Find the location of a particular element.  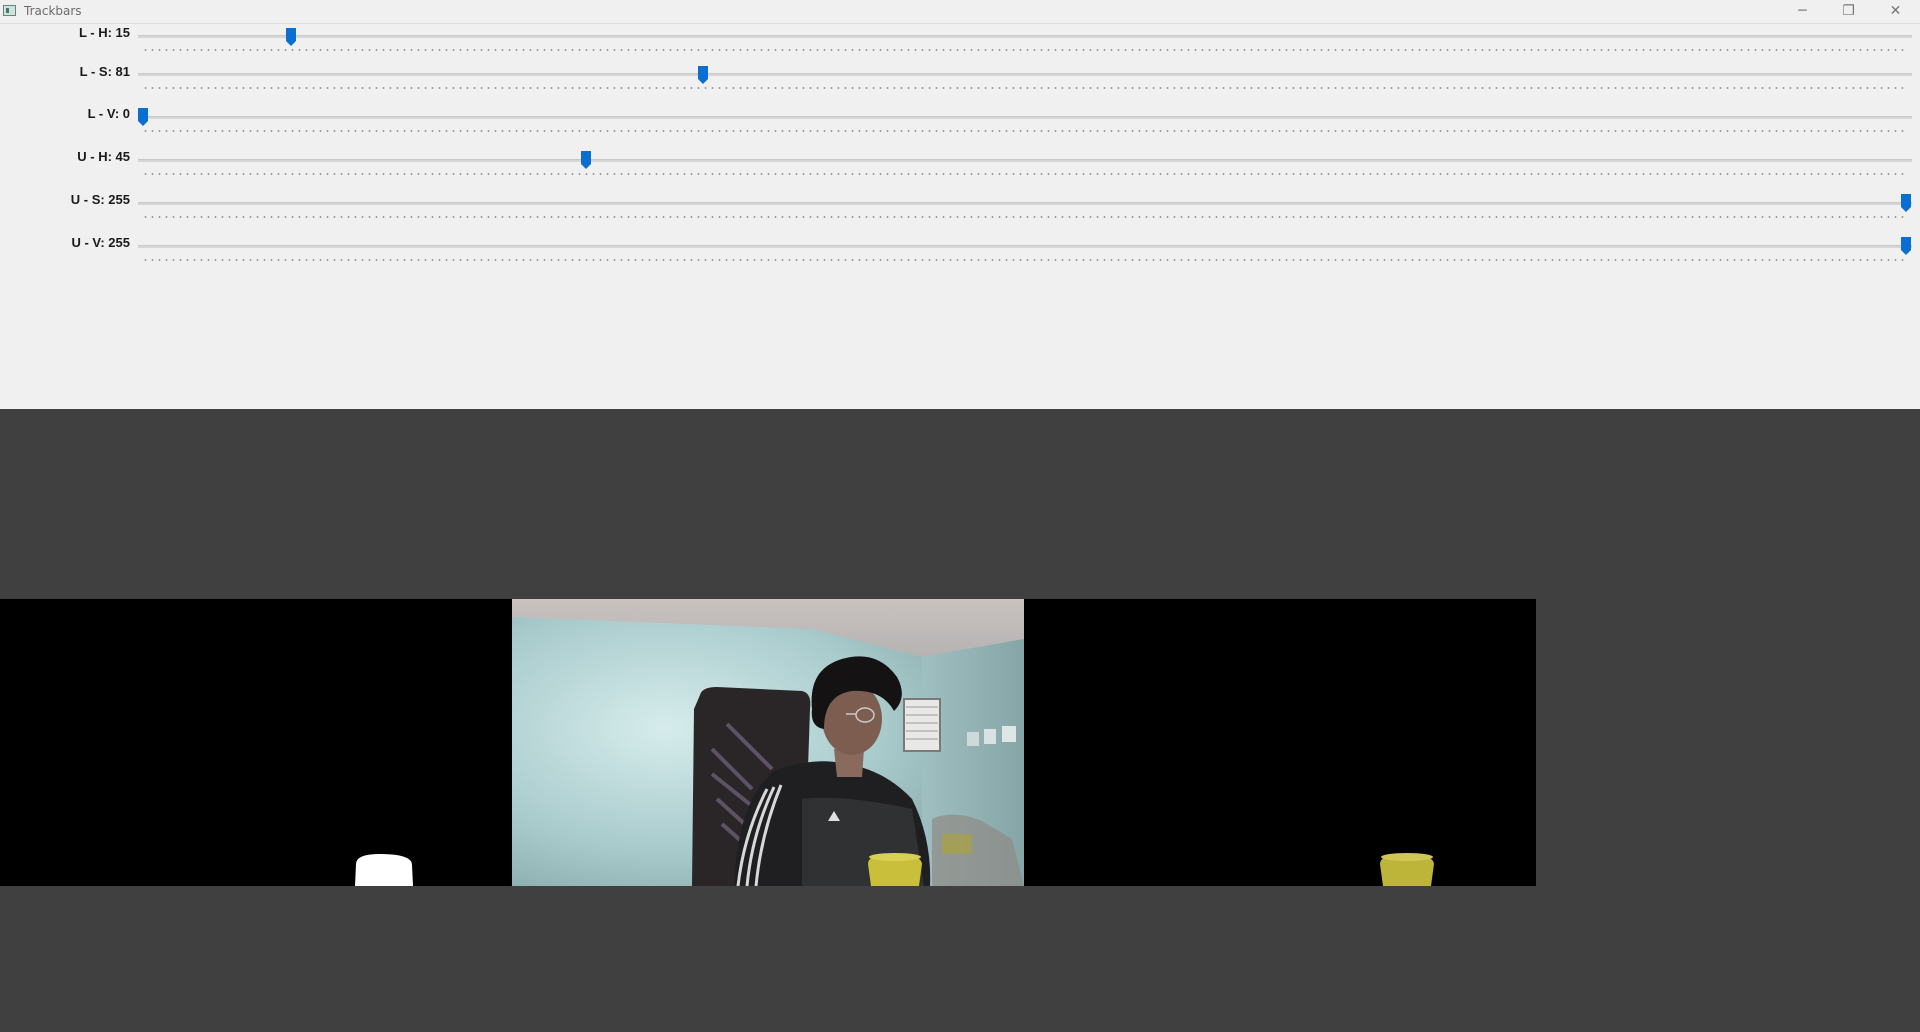

result-image is located at coordinates (1280, 742).